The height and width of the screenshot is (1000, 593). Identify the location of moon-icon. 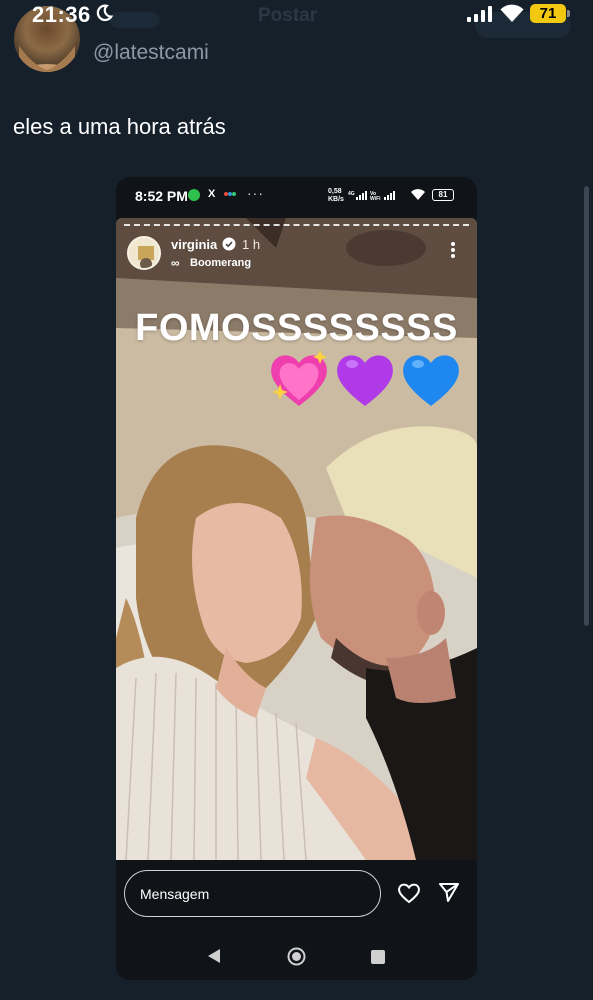
(104, 13).